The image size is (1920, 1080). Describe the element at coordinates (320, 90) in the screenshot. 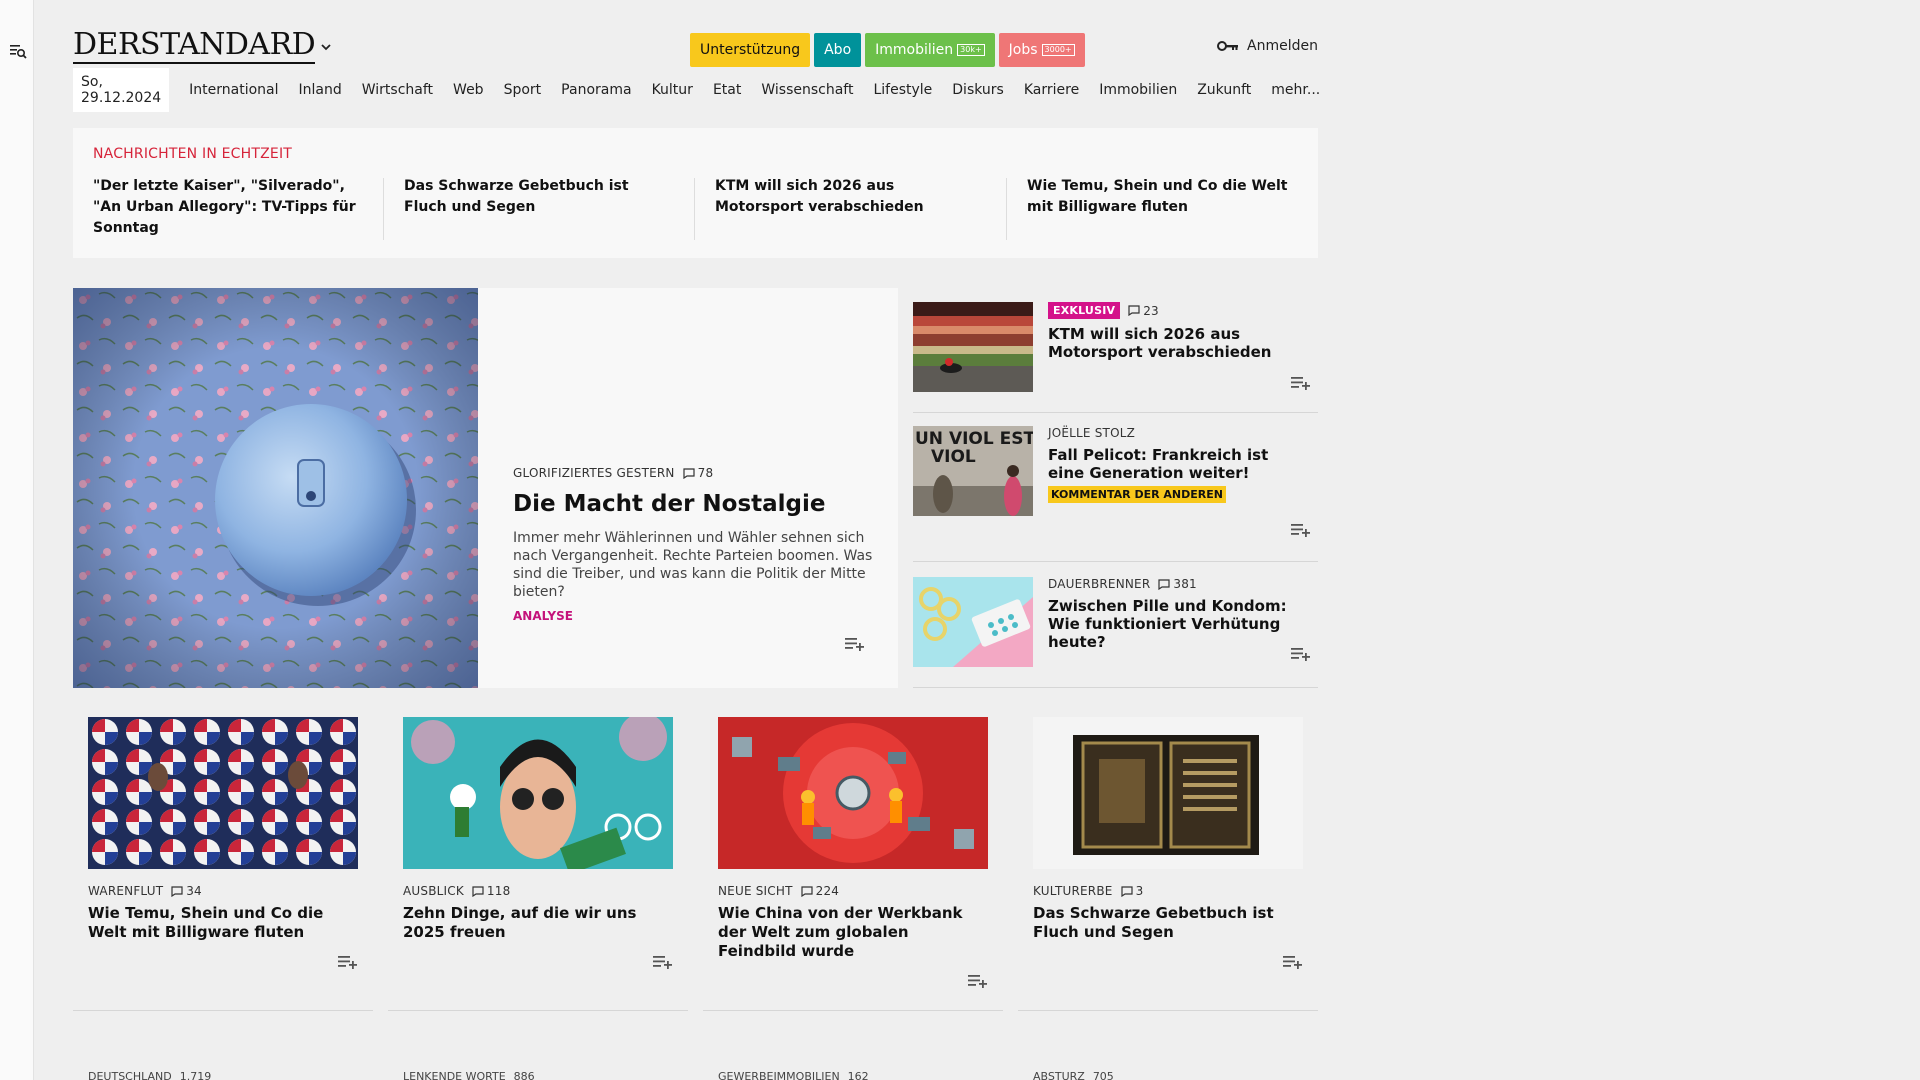

I see `nav-item-inland: Inland` at that location.